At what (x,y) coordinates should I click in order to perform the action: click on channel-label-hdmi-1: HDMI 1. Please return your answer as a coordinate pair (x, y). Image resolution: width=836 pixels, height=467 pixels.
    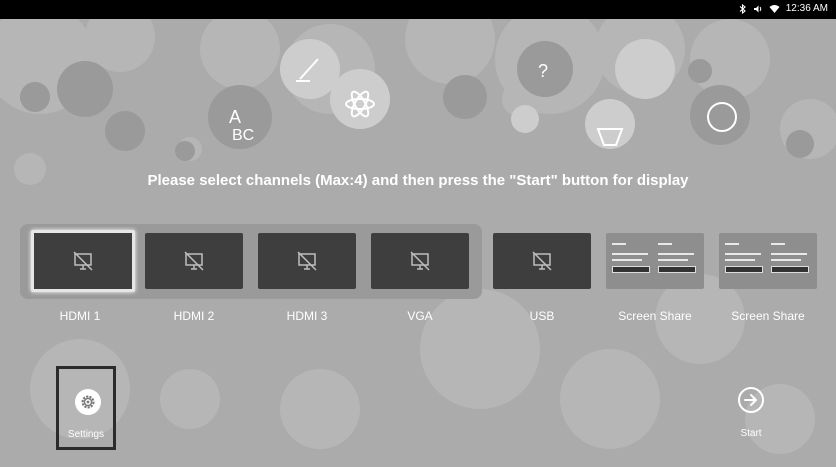
    Looking at the image, I should click on (80, 316).